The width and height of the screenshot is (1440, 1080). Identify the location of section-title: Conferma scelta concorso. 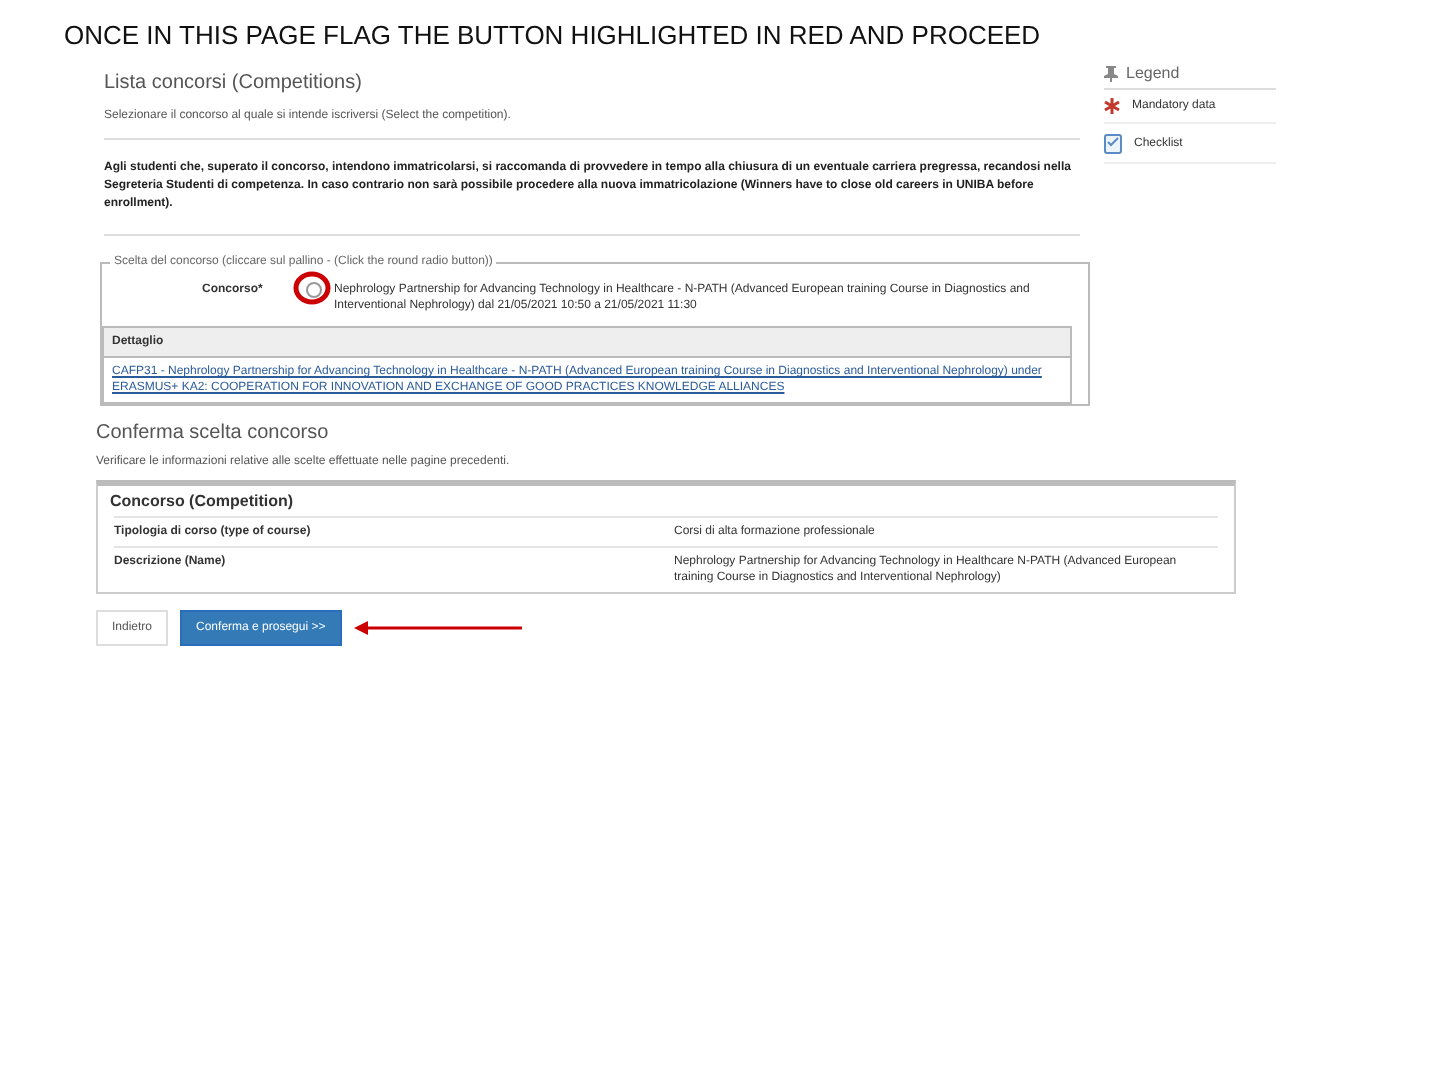
(213, 433).